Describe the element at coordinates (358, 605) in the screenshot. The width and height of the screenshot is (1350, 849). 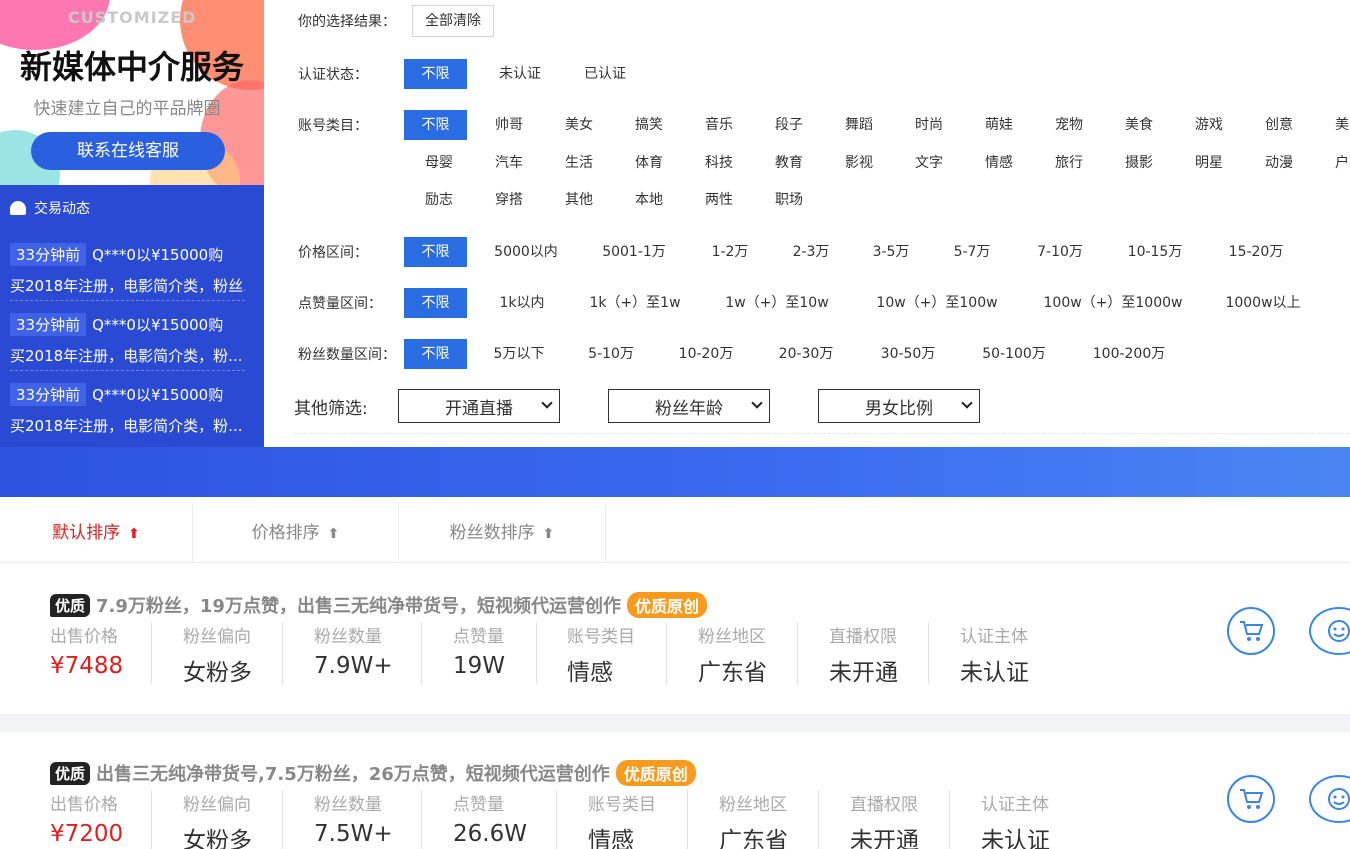
I see `listing-title: 7.9万粉丝，19万点赞，出售三无纯净带货号，短视频代运营创作` at that location.